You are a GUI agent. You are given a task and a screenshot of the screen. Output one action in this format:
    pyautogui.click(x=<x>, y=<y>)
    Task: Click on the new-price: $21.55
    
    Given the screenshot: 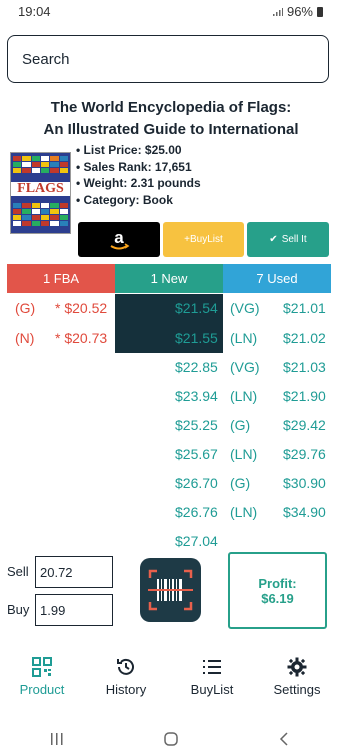 What is the action you would take?
    pyautogui.click(x=196, y=338)
    